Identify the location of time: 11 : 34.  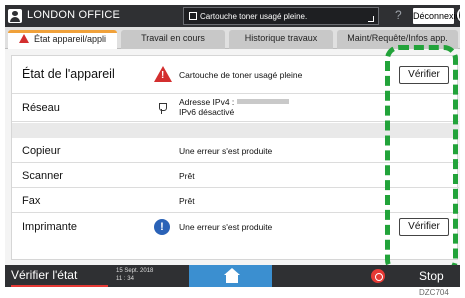
(125, 279).